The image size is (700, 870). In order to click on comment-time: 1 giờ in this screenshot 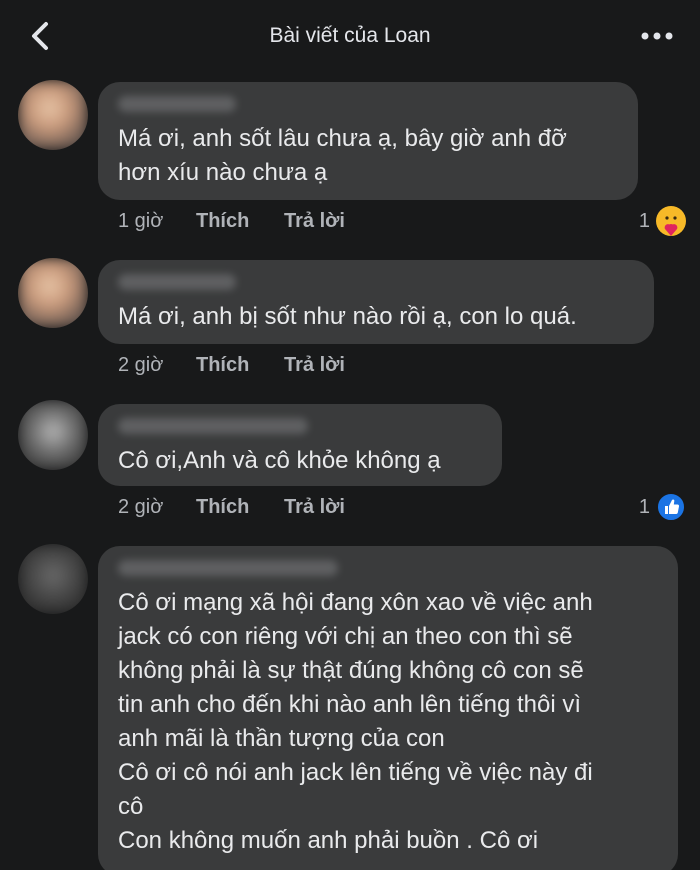, I will do `click(141, 221)`.